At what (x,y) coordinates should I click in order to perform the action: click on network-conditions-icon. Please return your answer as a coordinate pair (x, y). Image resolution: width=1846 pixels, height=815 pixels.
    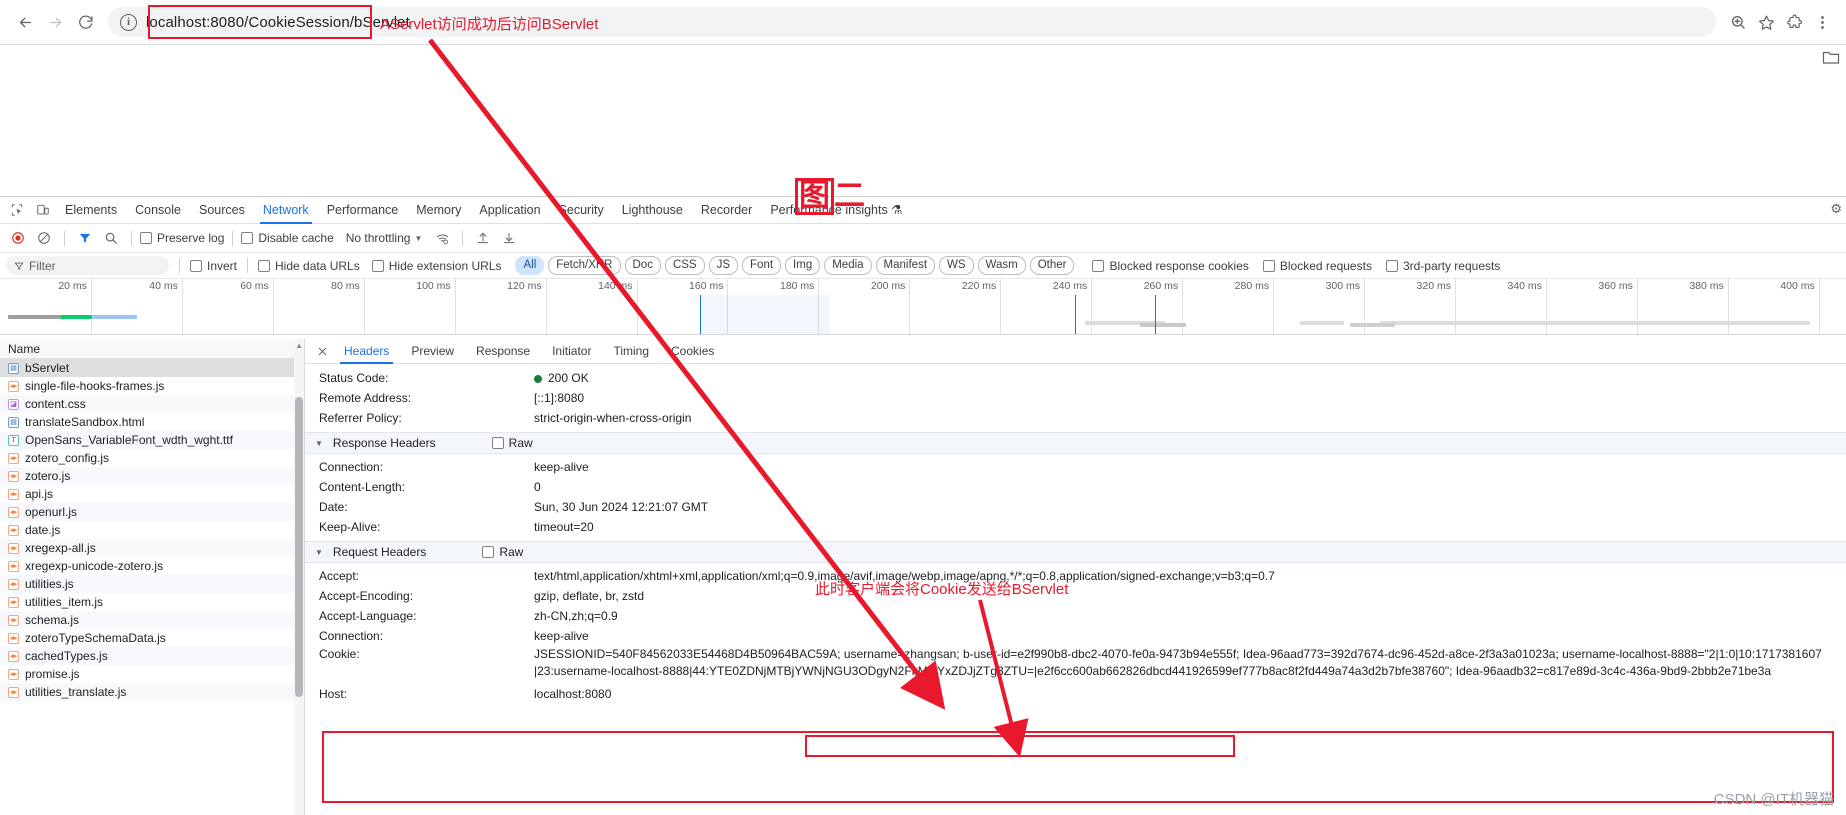
    Looking at the image, I should click on (442, 238).